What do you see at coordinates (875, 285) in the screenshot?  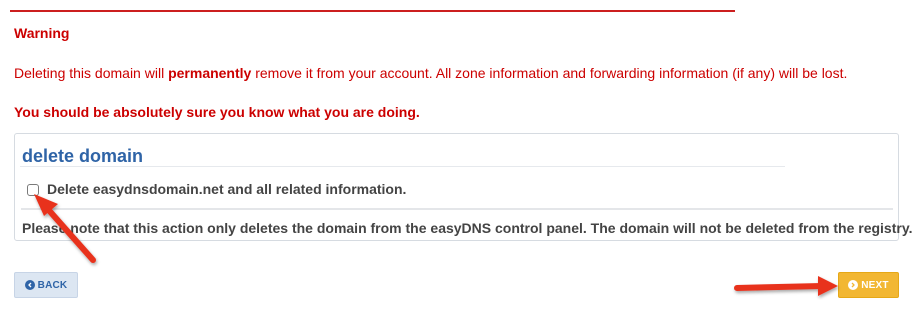 I see `next-button-label: NEXT` at bounding box center [875, 285].